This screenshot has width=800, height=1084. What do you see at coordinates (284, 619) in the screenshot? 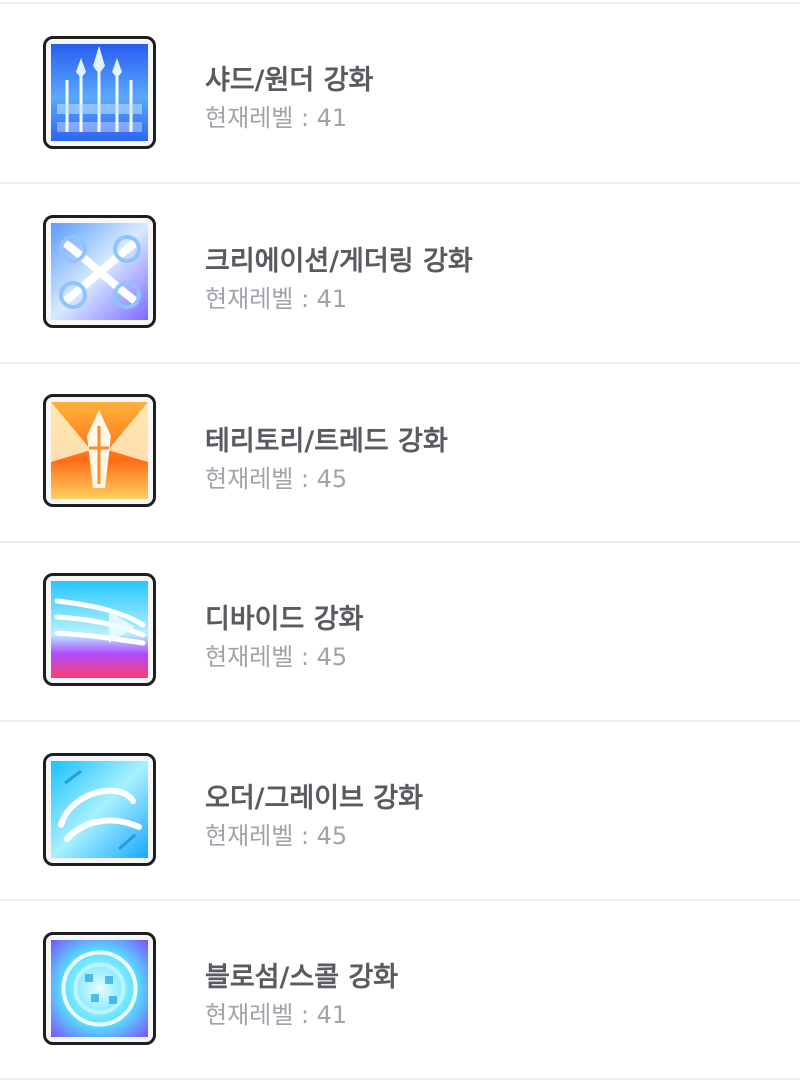
I see `skill-title: 디바이드 강화` at bounding box center [284, 619].